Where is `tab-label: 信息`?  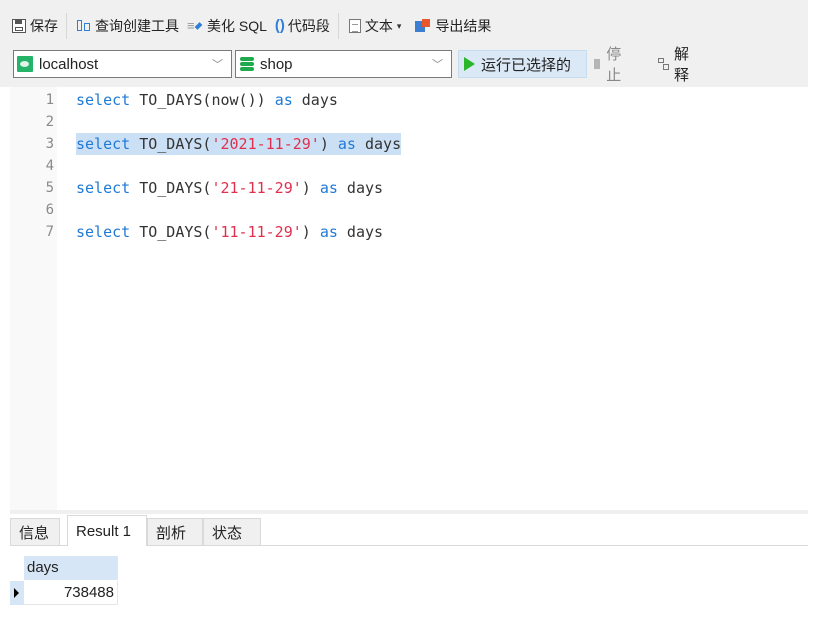 tab-label: 信息 is located at coordinates (34, 533).